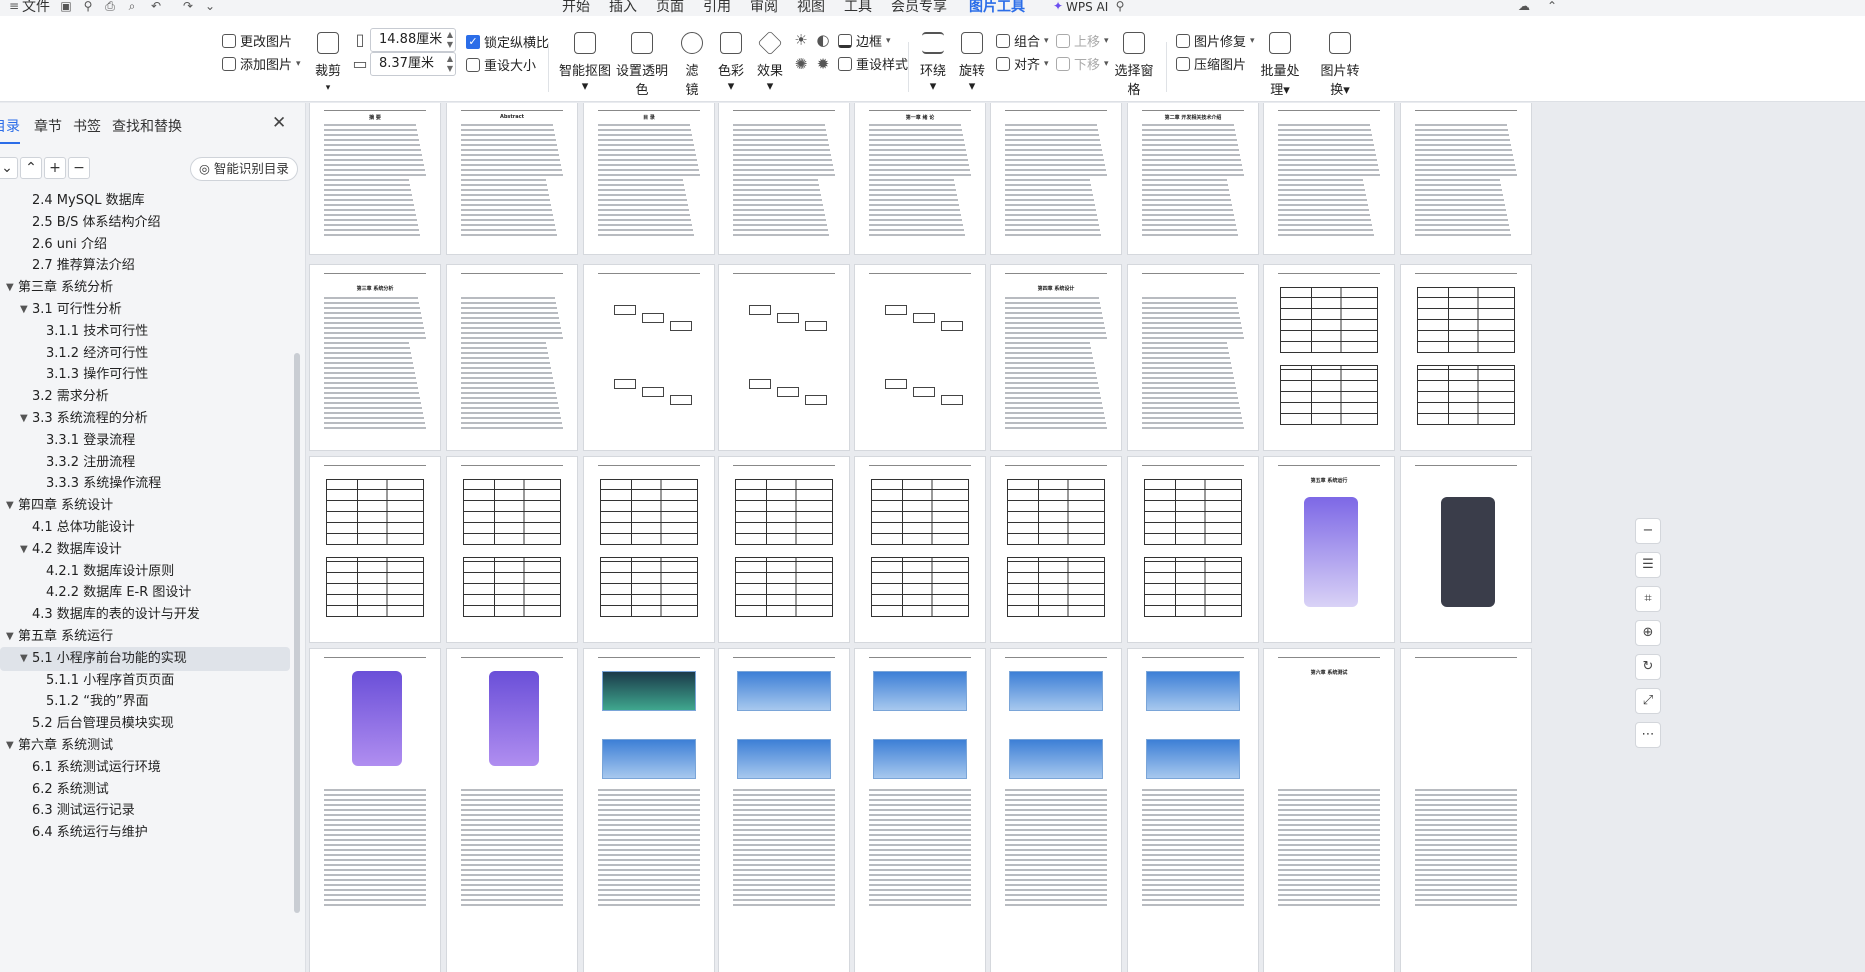  Describe the element at coordinates (145, 790) in the screenshot. I see `toc-item: 6.2 系统测试` at that location.